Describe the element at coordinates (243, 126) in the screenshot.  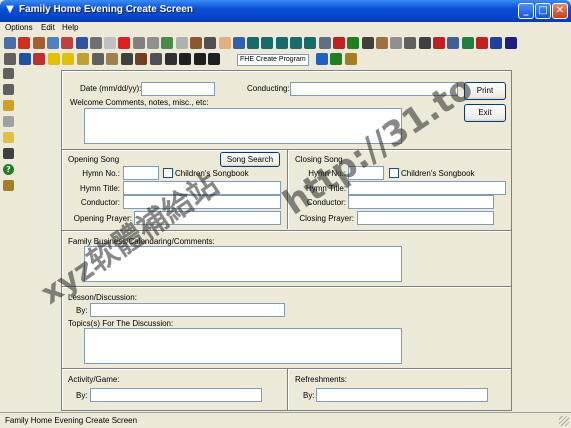
I see `welcome-textarea` at that location.